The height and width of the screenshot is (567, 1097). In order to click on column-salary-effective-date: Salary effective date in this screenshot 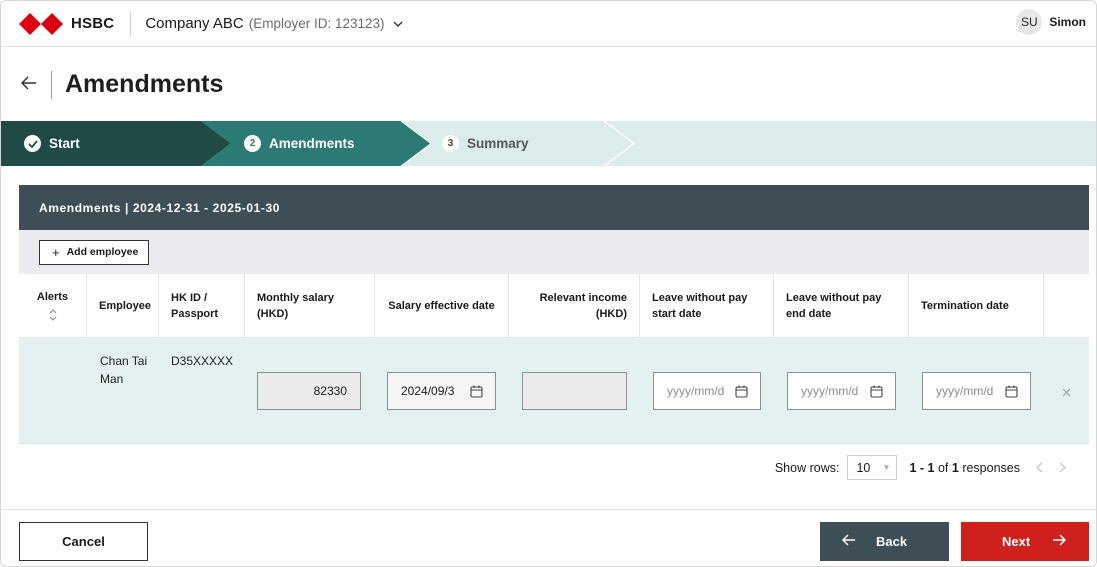, I will do `click(442, 306)`.